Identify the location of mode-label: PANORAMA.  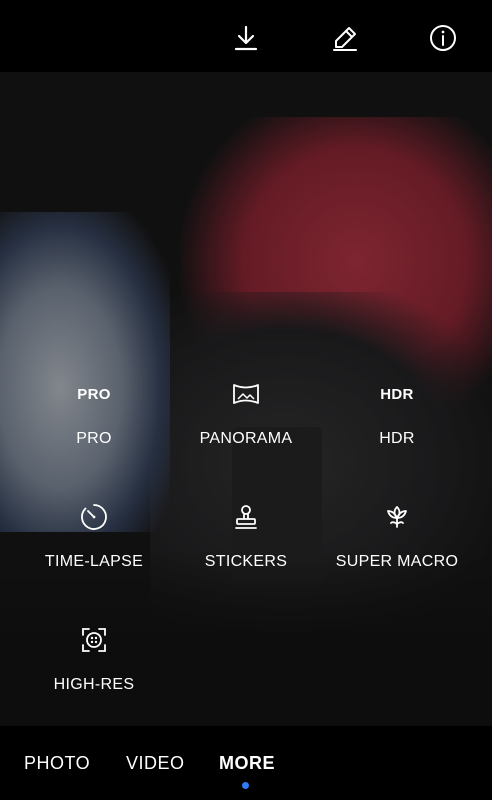
(246, 438).